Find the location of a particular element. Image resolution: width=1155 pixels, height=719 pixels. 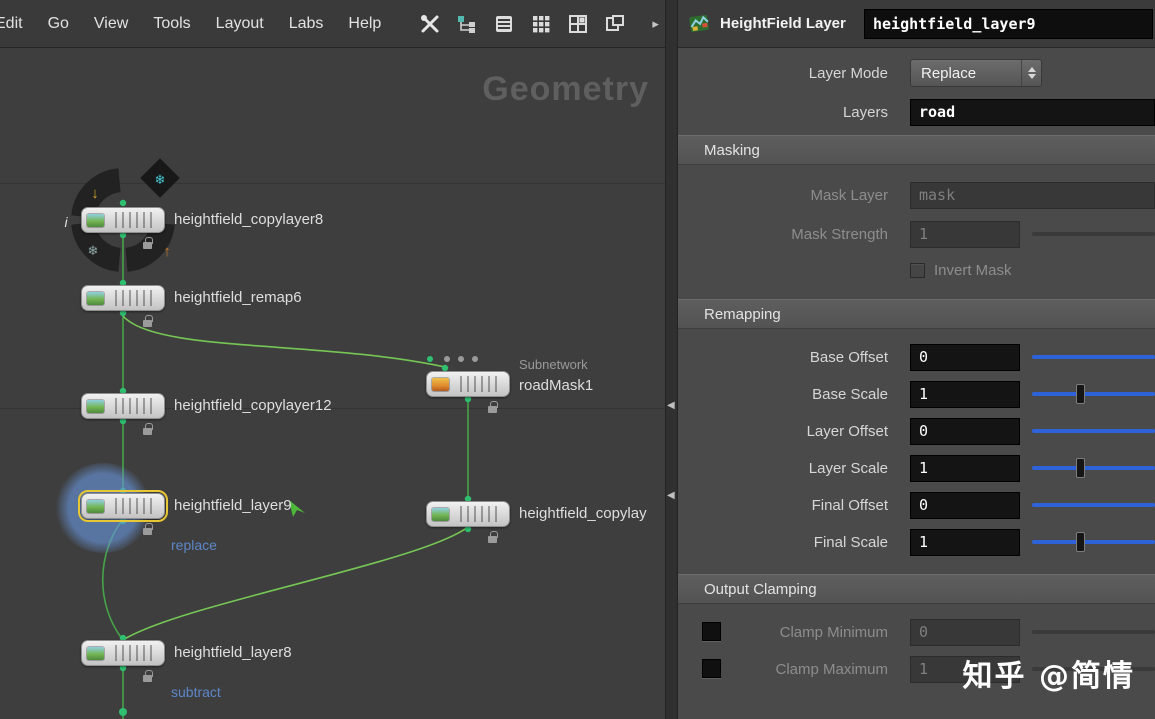

menu-labs: Labs is located at coordinates (306, 24).